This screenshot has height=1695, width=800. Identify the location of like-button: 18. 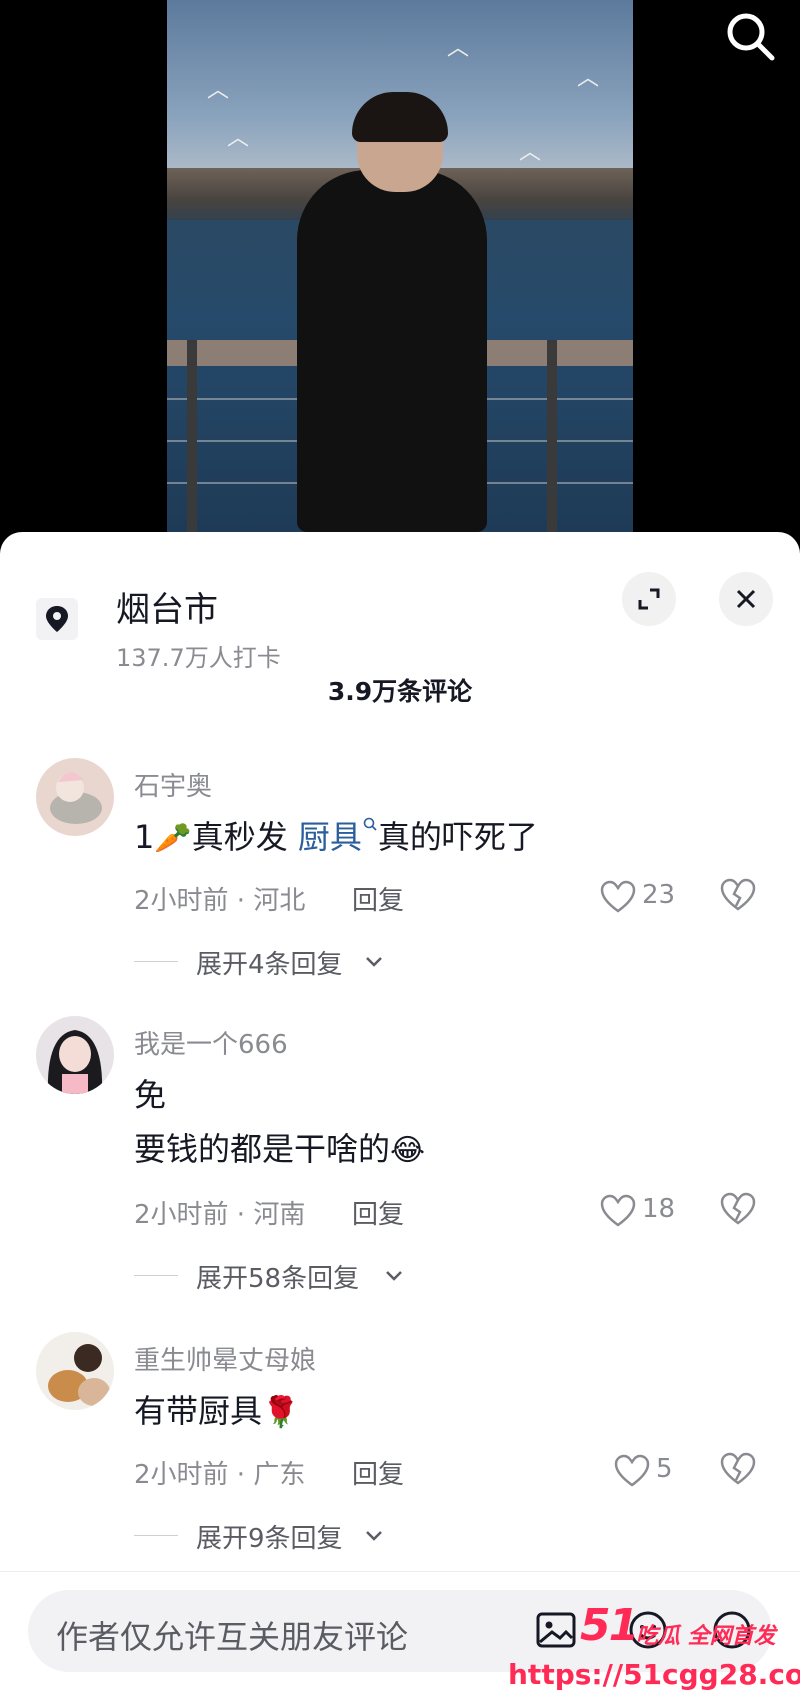
(650, 1210).